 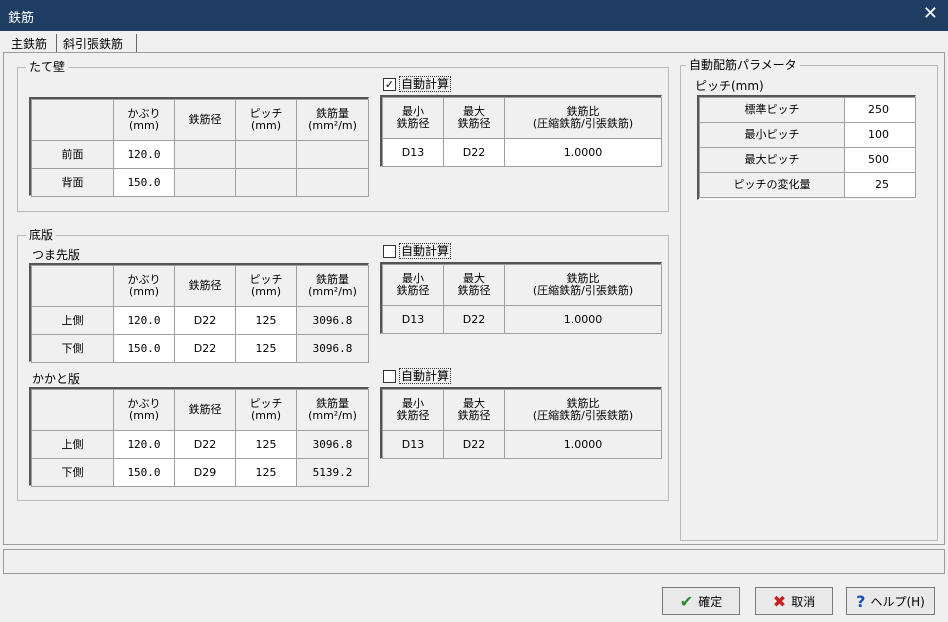 I want to click on params-group-label: 自動配筋パラメータ, so click(x=743, y=65).